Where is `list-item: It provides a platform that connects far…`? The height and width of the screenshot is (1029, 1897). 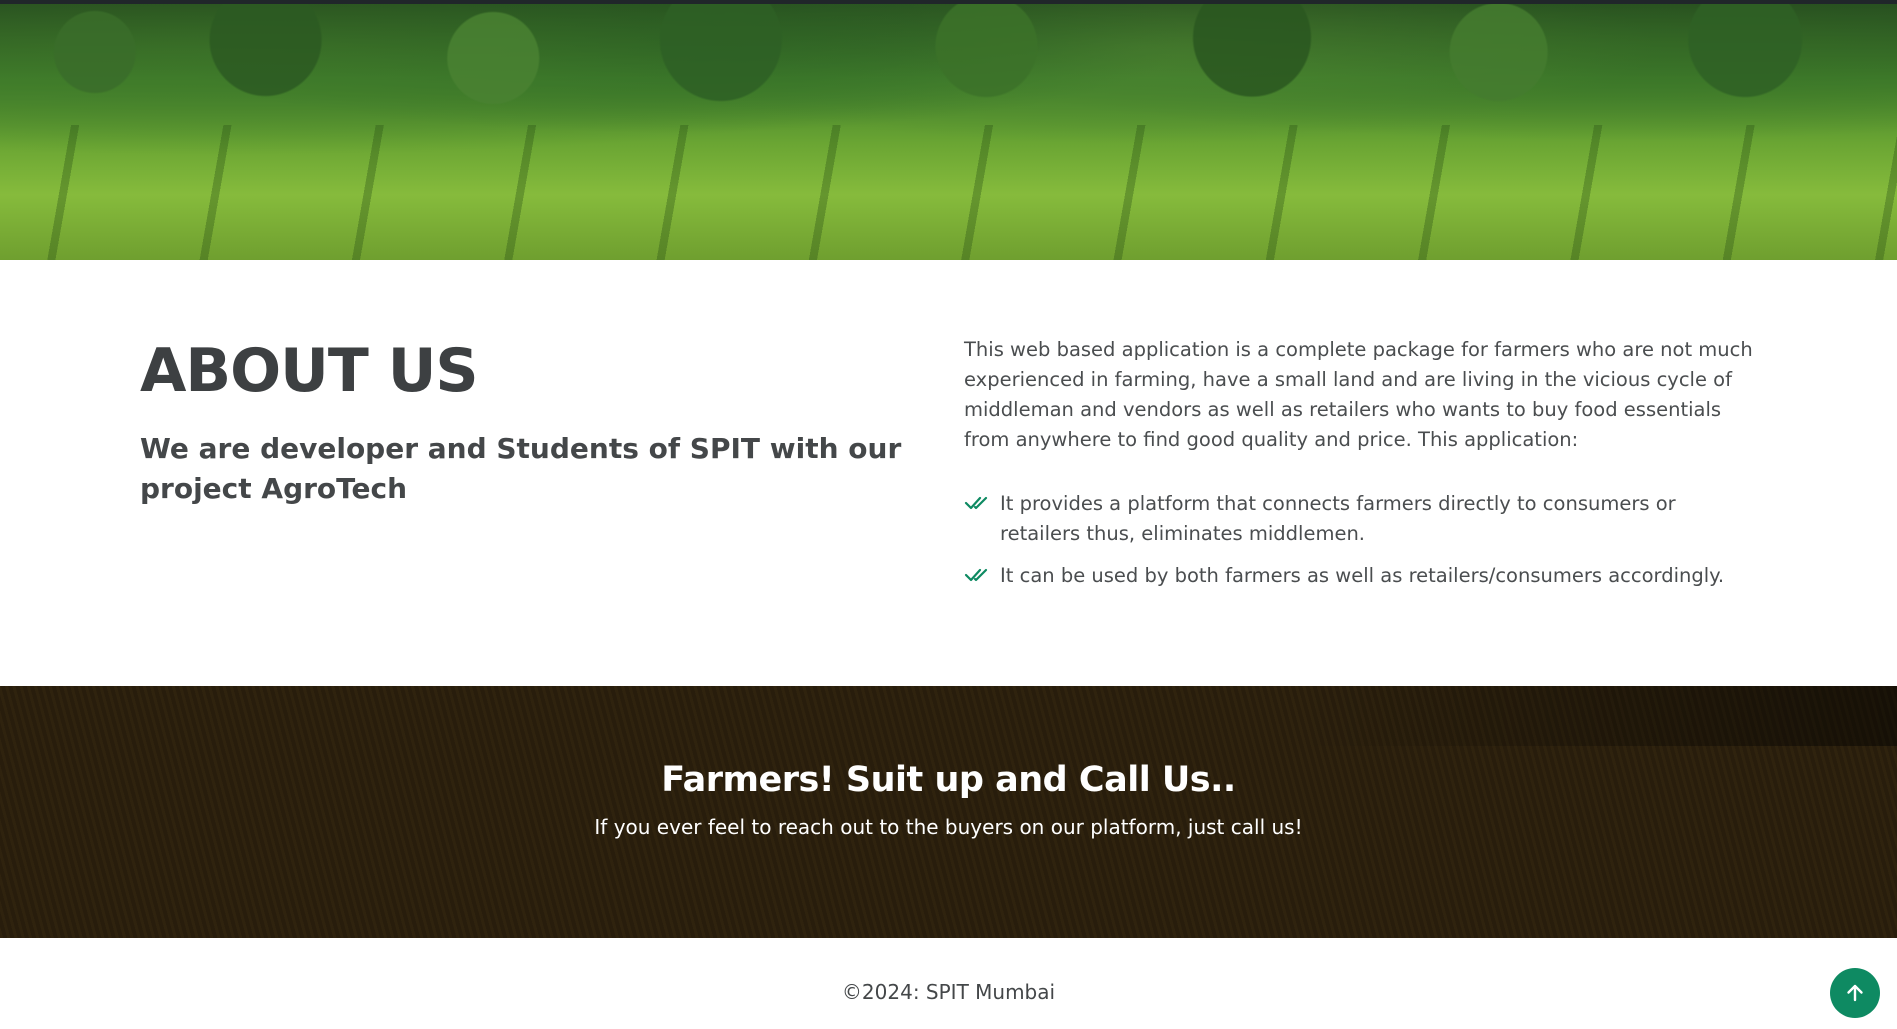
list-item: It provides a platform that connects far… is located at coordinates (1359, 519).